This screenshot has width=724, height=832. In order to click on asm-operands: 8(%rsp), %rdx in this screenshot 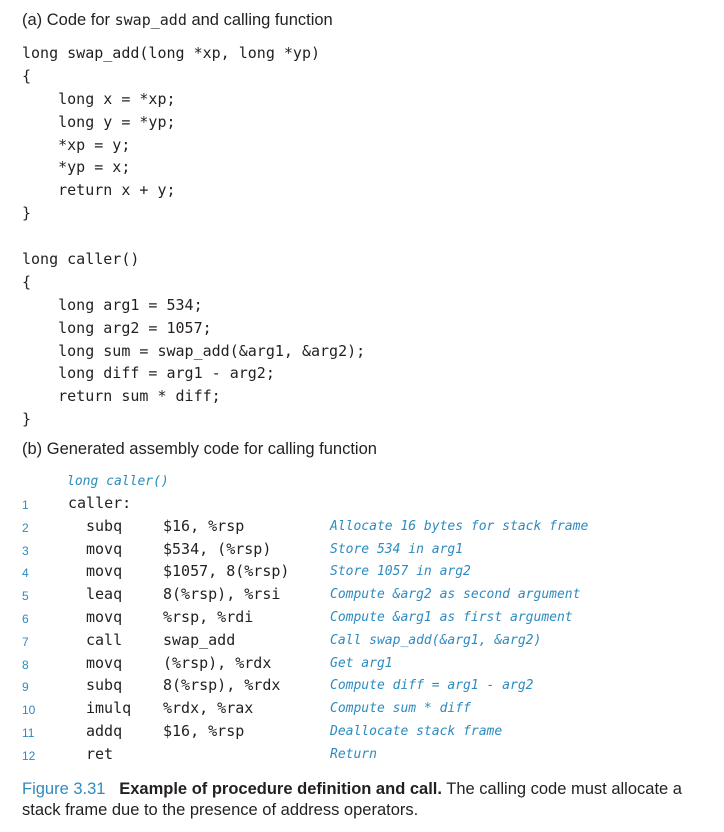, I will do `click(222, 685)`.